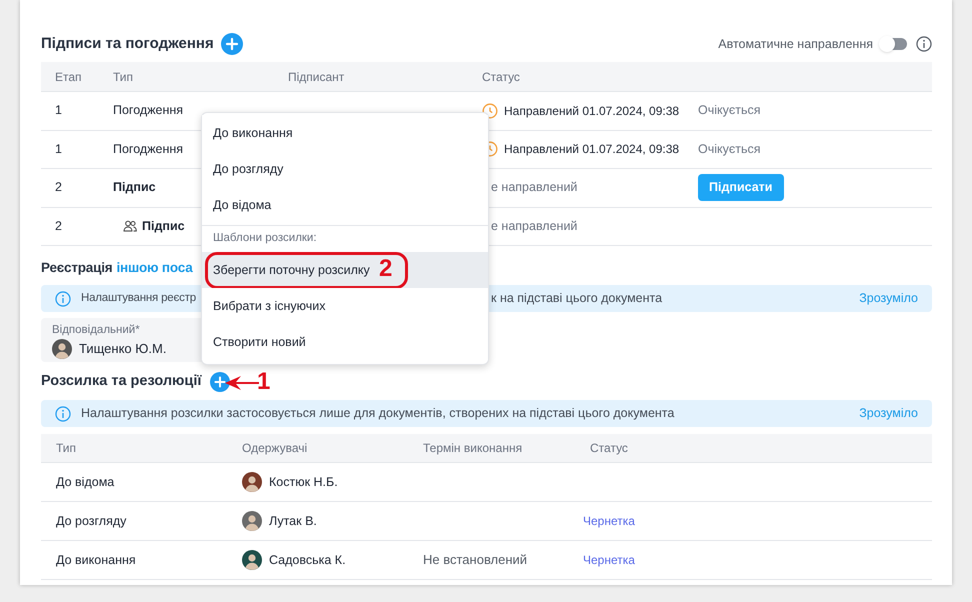 The width and height of the screenshot is (972, 602). I want to click on menu-item: Створити новий, so click(259, 342).